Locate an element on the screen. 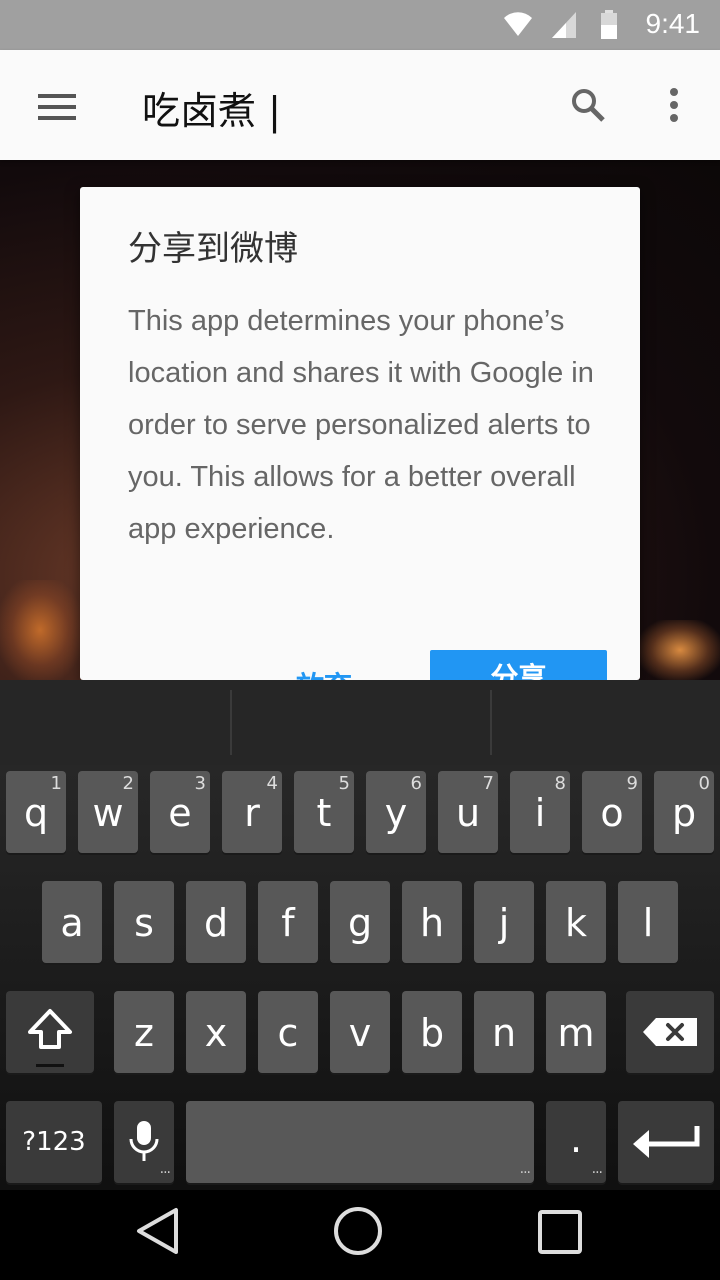 The height and width of the screenshot is (1280, 720). menu-icon is located at coordinates (57, 107).